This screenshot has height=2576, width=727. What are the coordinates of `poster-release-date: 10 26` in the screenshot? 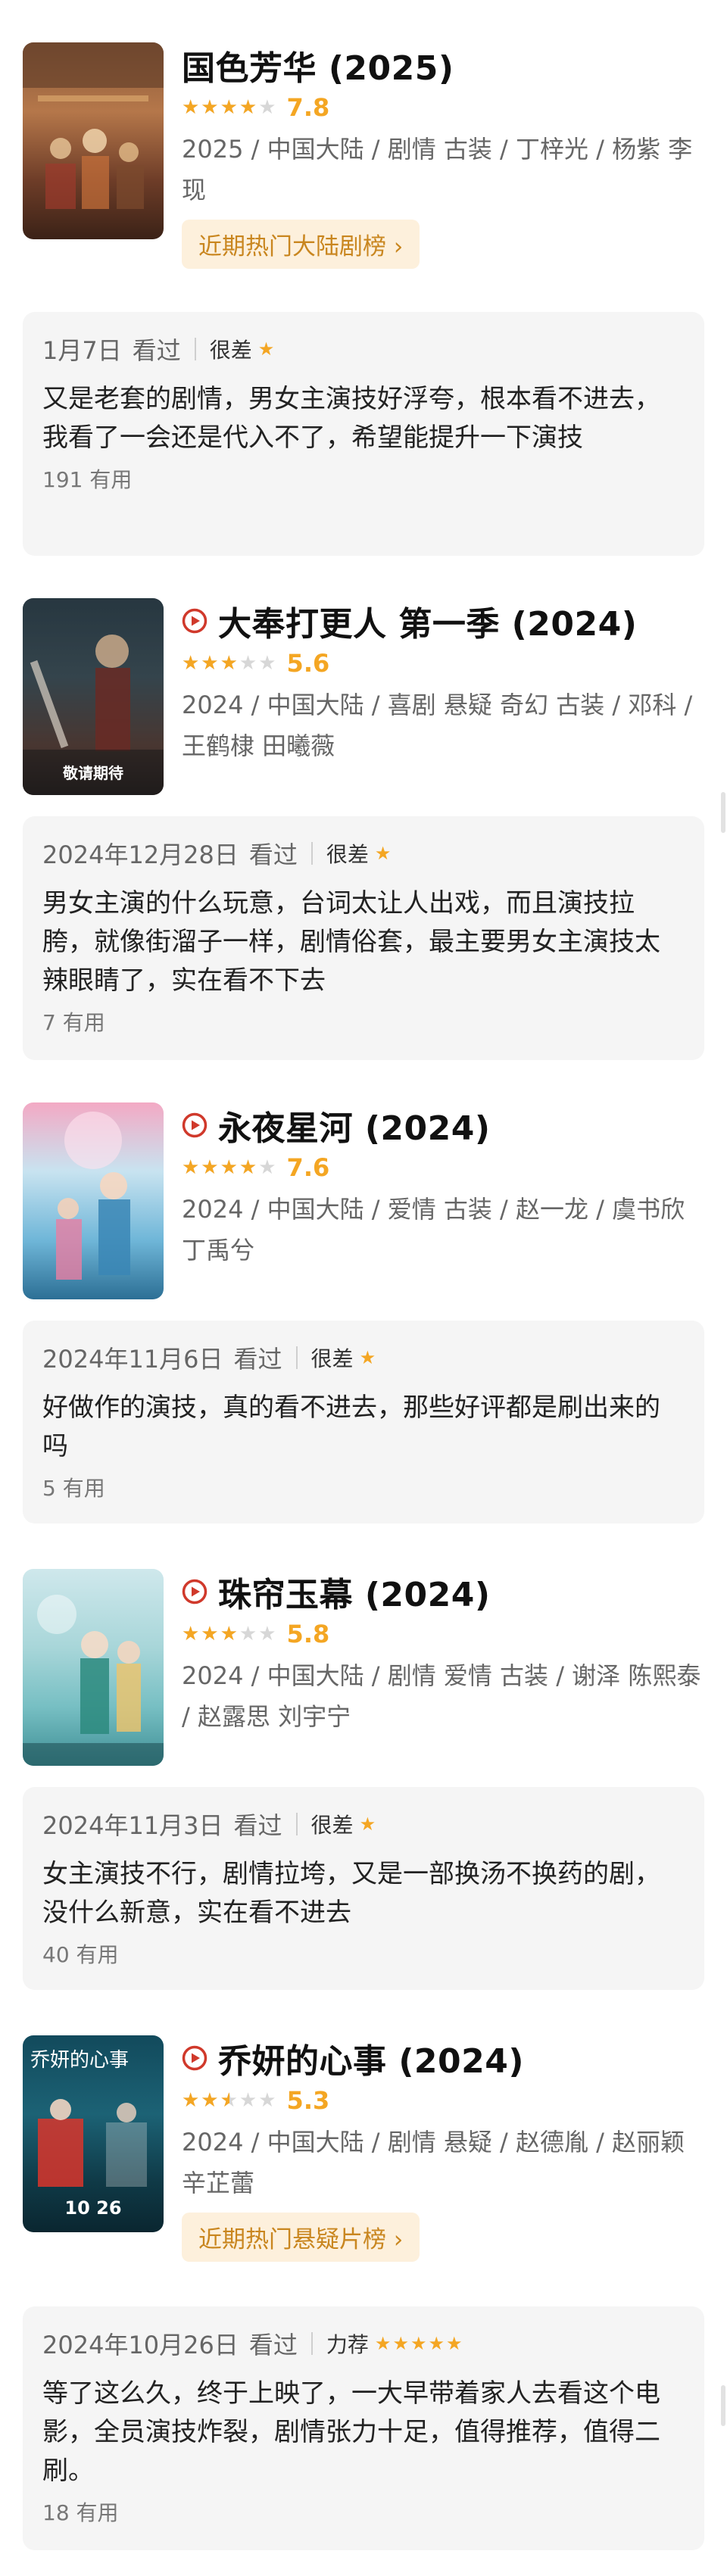 It's located at (93, 2208).